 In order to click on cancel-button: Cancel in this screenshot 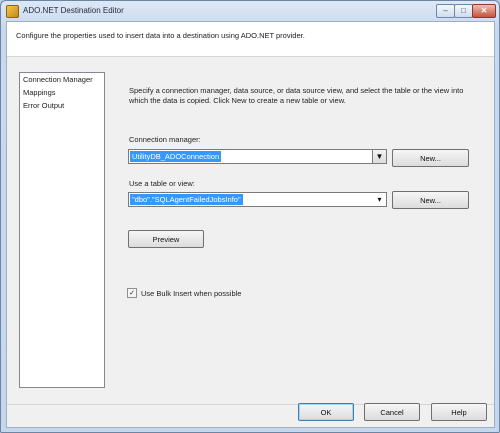, I will do `click(392, 412)`.